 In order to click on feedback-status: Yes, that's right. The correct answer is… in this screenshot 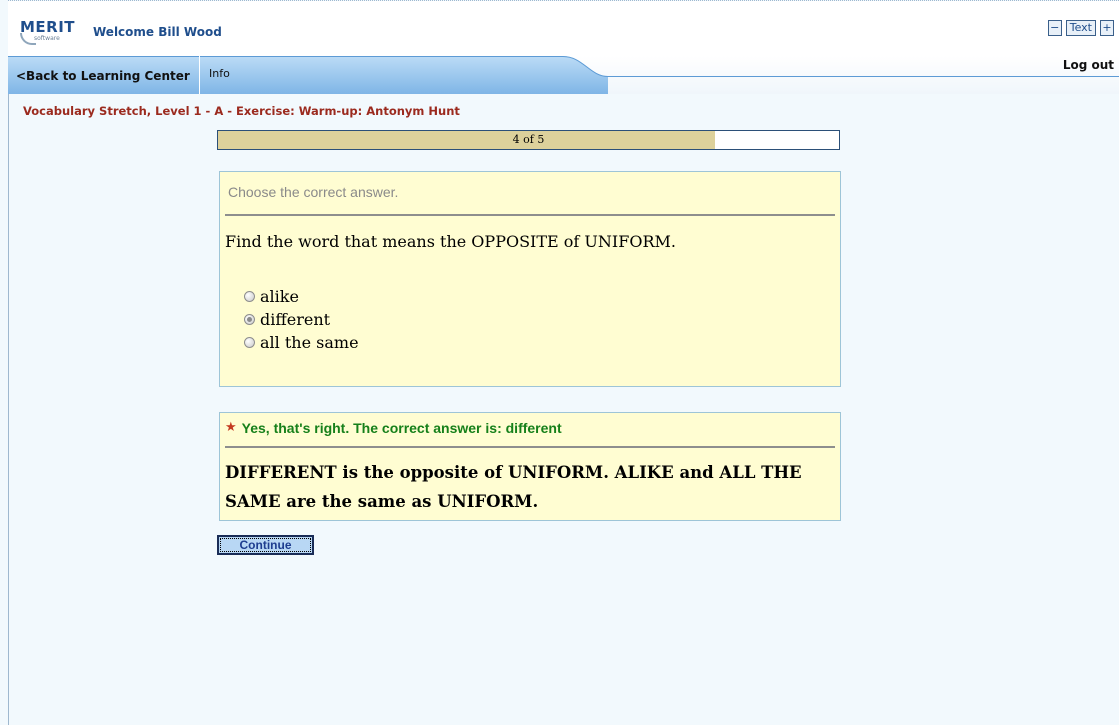, I will do `click(401, 428)`.